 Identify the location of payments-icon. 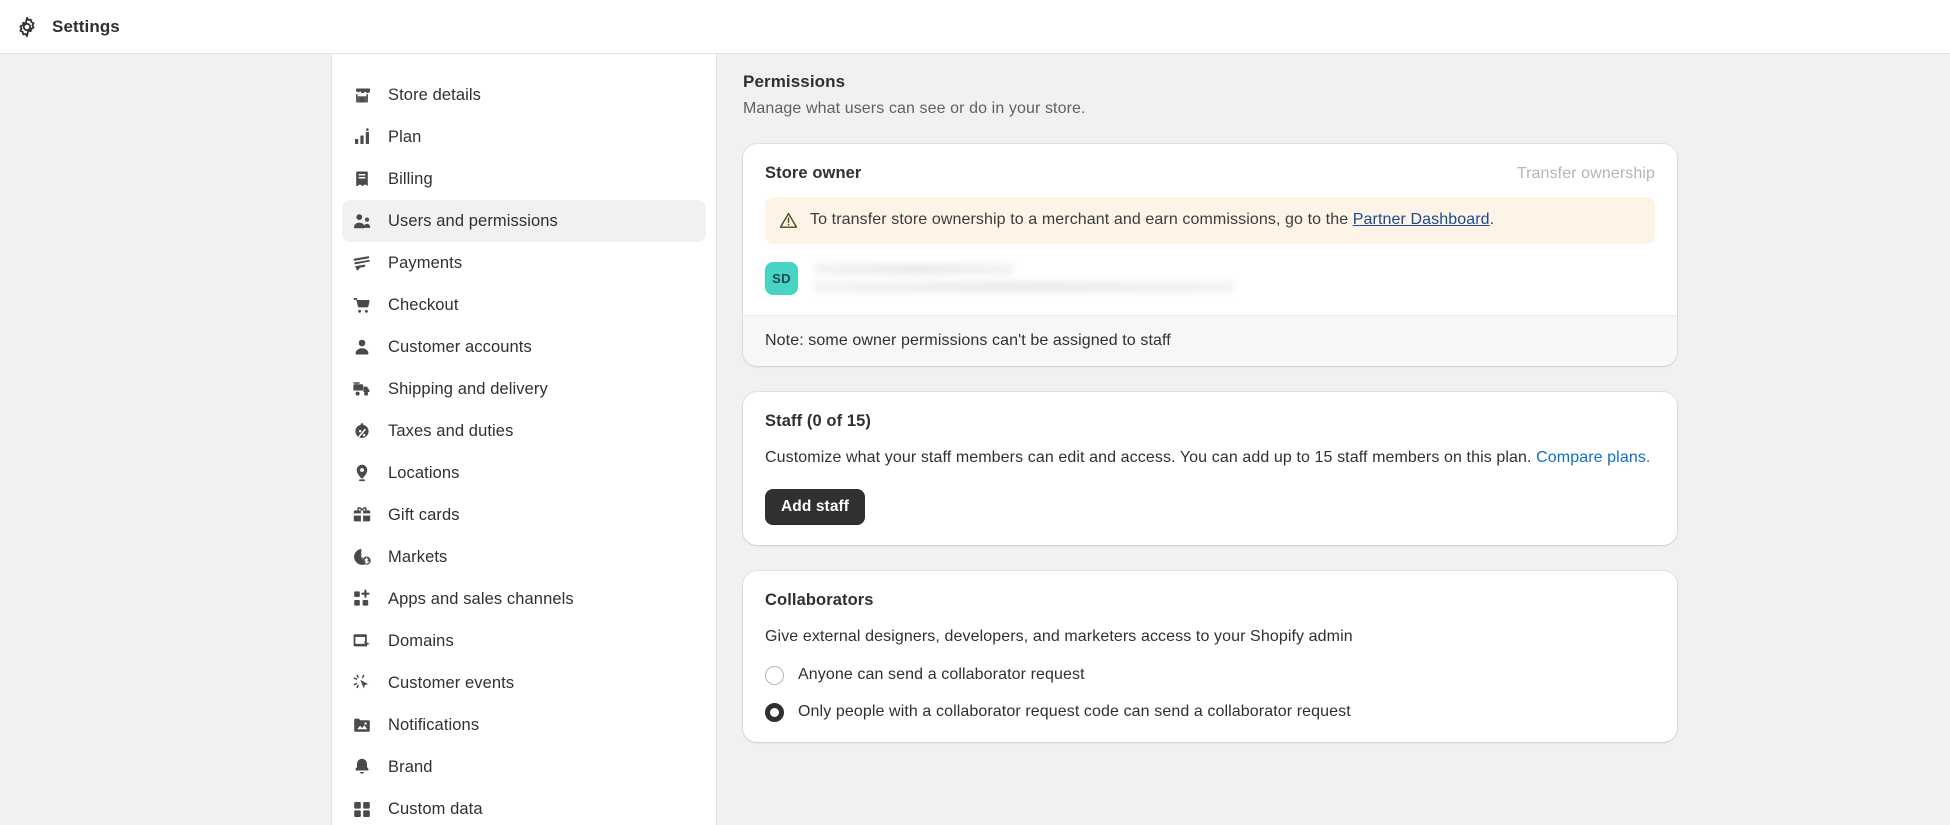
(362, 263).